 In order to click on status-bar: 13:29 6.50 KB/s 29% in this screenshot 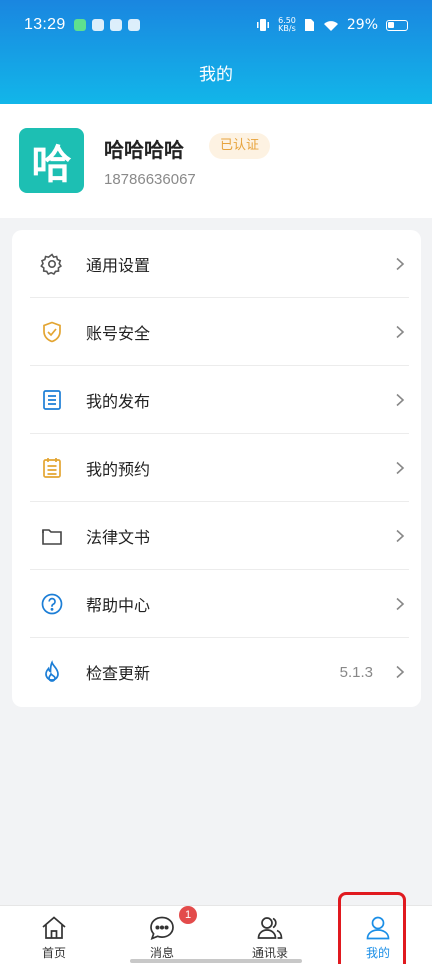, I will do `click(216, 25)`.